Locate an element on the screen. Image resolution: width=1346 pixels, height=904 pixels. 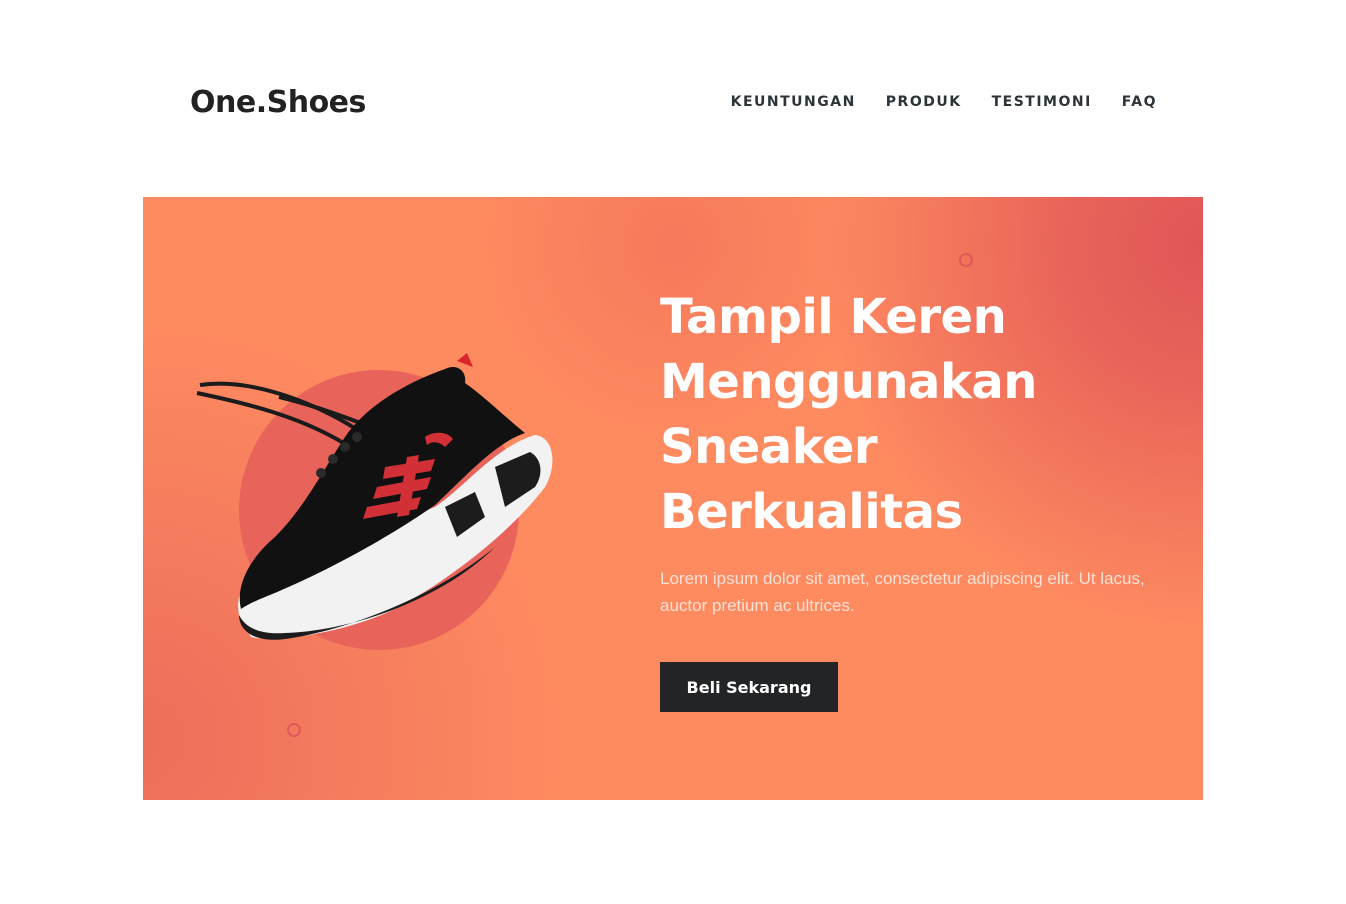
decorative-ring-top is located at coordinates (966, 260).